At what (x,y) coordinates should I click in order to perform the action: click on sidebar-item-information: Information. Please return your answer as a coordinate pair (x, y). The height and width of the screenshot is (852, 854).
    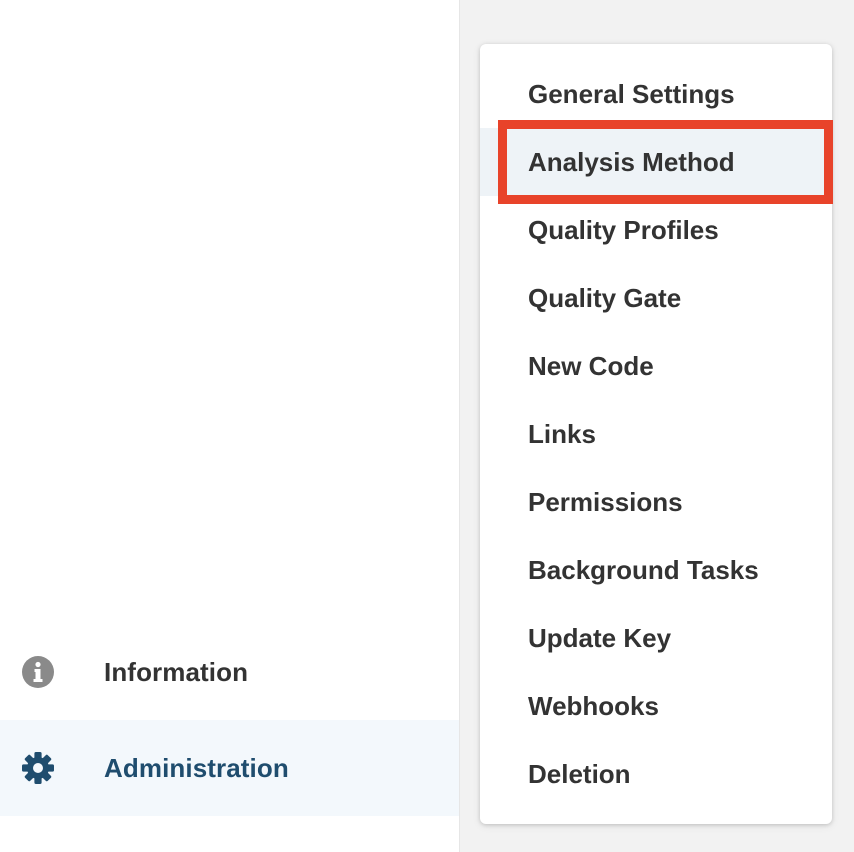
    Looking at the image, I should click on (229, 672).